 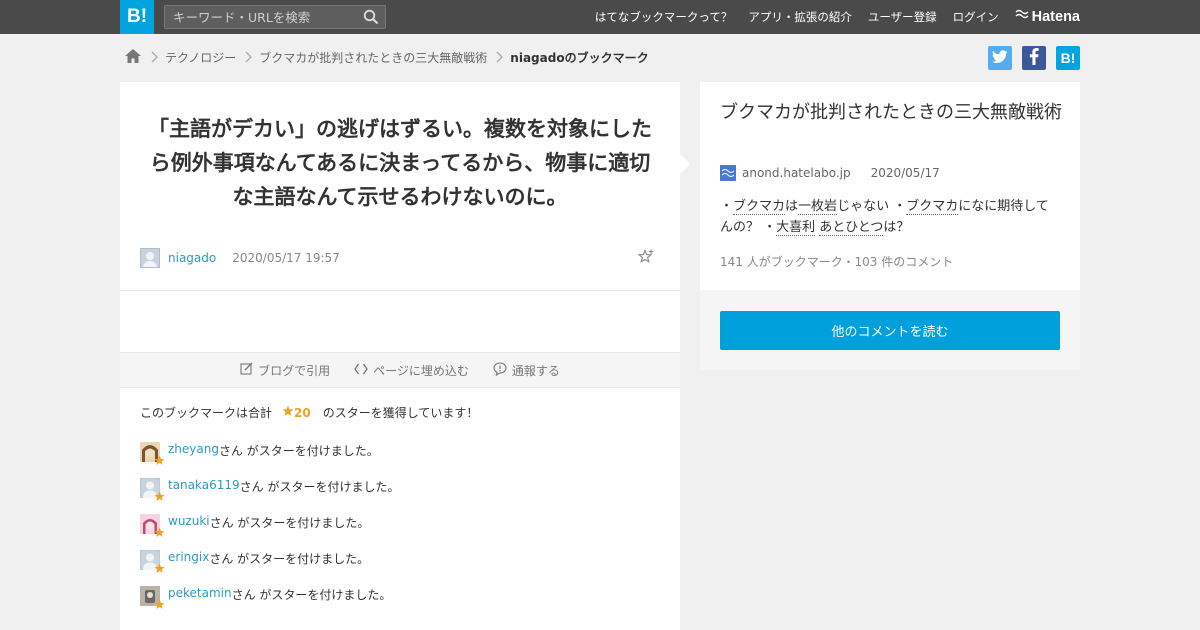 I want to click on star-count-value: 20, so click(x=302, y=412).